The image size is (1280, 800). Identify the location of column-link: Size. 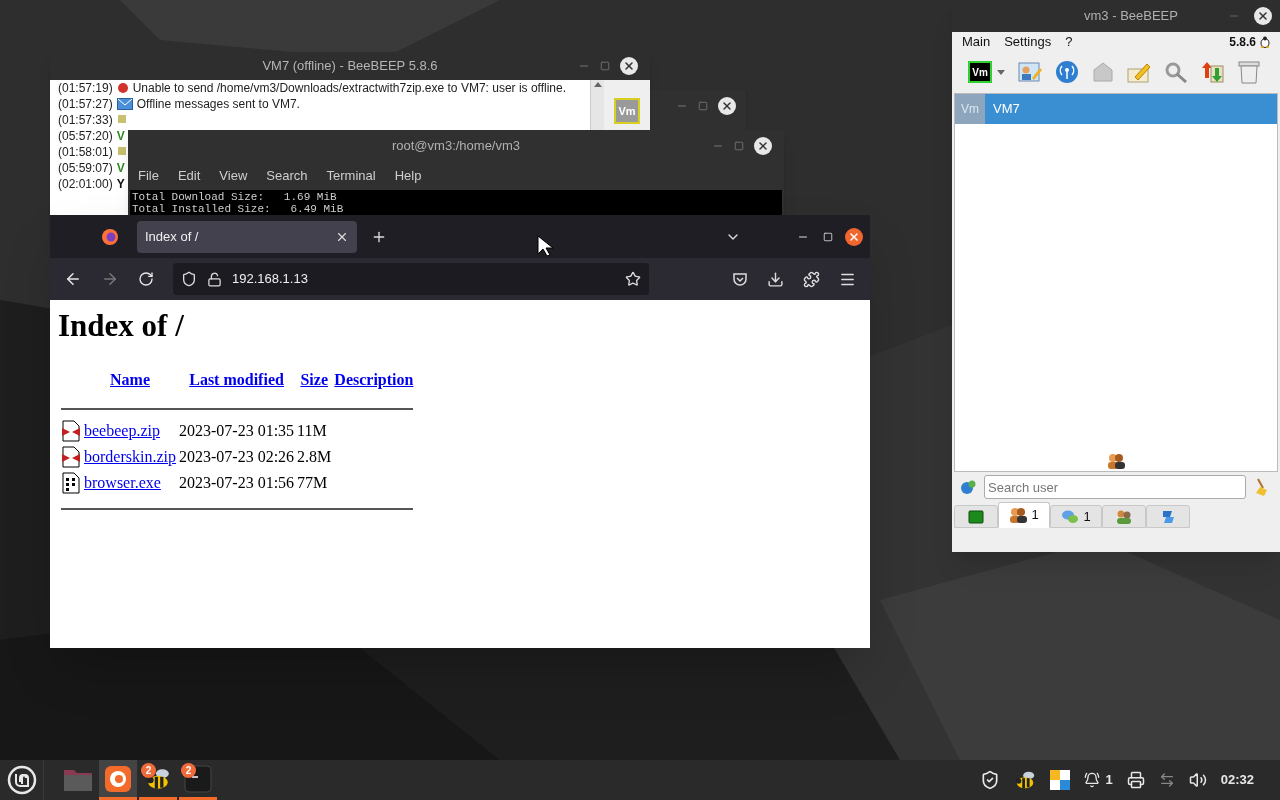
(314, 379).